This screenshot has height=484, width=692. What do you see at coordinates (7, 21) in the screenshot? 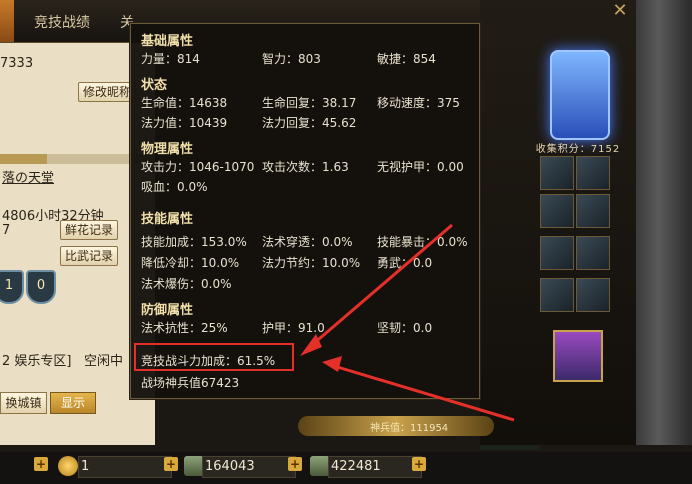
I see `tab-active` at bounding box center [7, 21].